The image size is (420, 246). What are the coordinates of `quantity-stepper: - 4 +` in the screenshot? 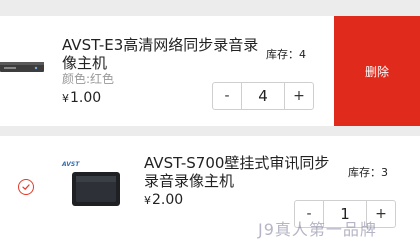 It's located at (263, 96).